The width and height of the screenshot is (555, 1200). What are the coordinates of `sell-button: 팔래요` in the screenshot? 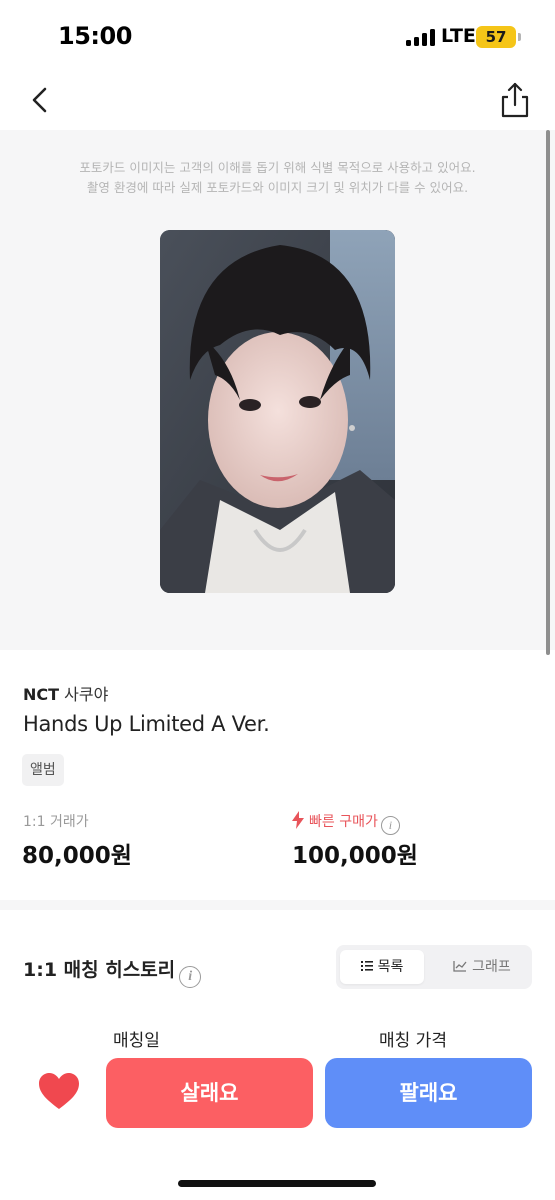 It's located at (428, 1093).